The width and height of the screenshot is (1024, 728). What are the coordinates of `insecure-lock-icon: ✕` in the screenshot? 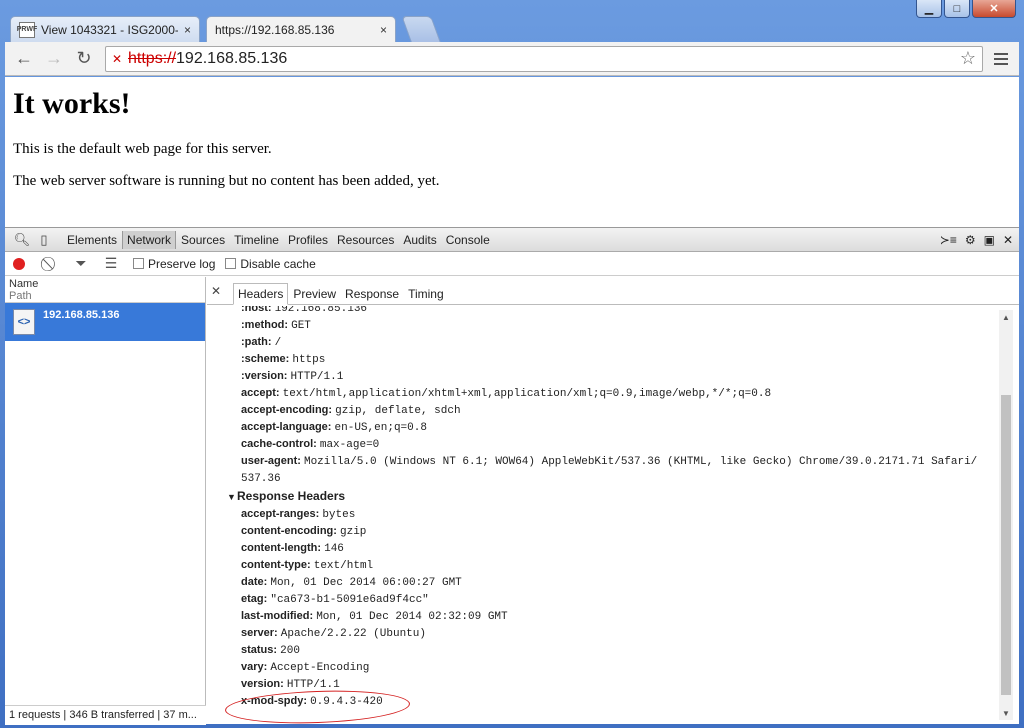 It's located at (119, 59).